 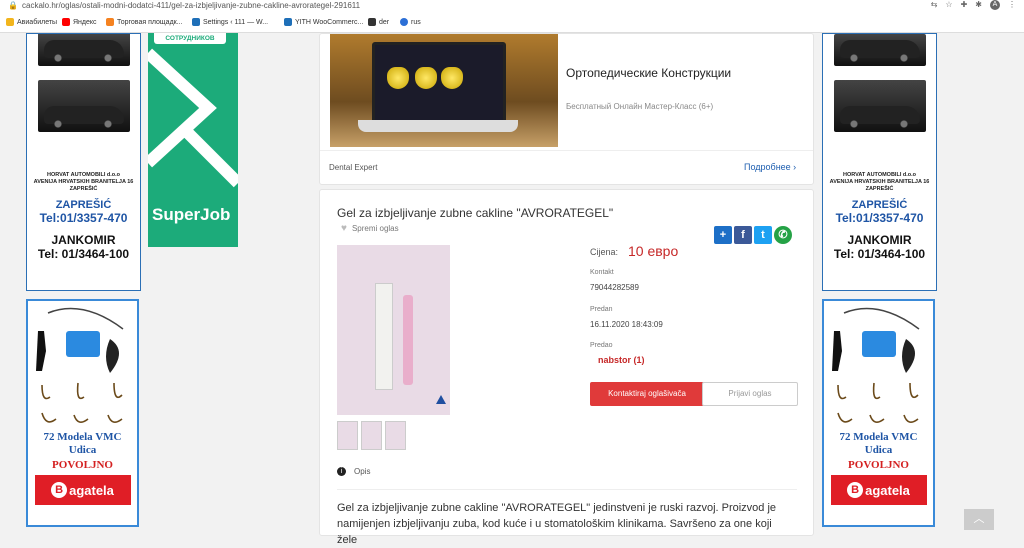 I want to click on bookmark-item: Яндекс, so click(x=79, y=22).